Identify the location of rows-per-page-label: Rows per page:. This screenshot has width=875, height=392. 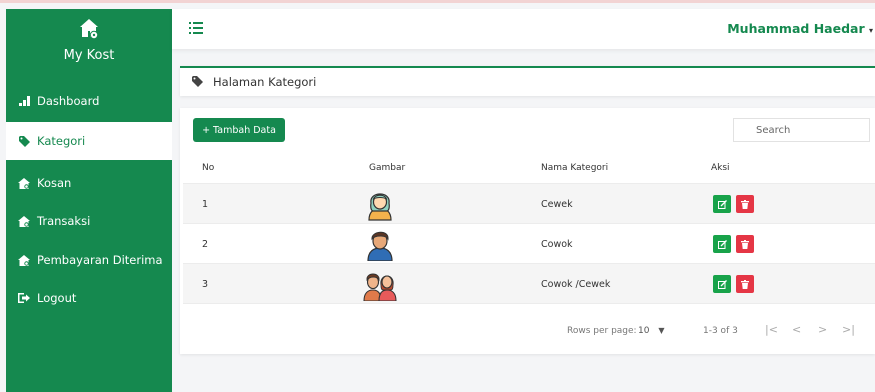
(602, 331).